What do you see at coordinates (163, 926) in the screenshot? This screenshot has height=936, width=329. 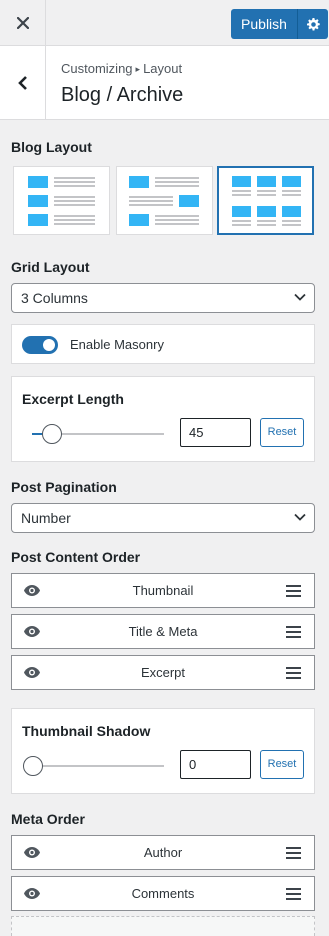 I see `next-control-partial` at bounding box center [163, 926].